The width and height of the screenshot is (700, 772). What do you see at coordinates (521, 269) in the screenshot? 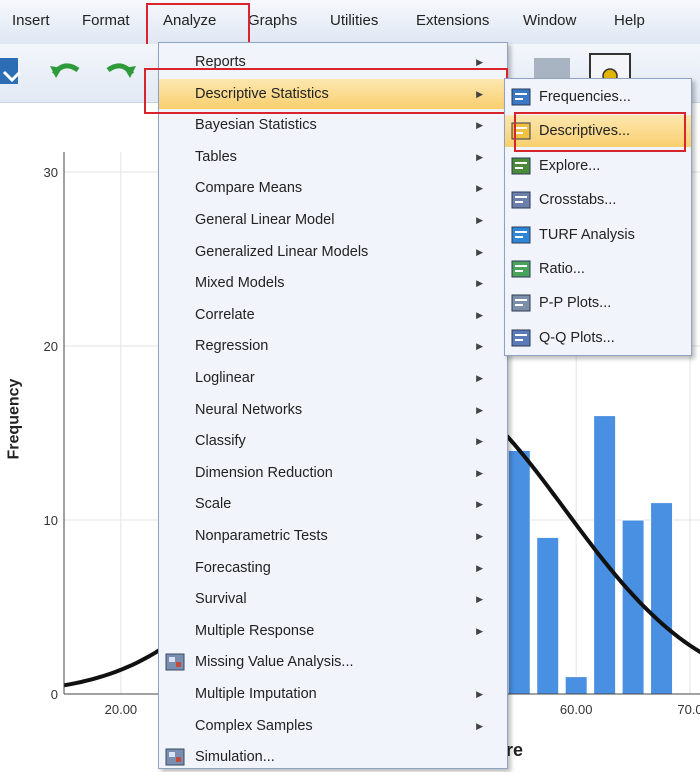
I see `ratio-icon` at bounding box center [521, 269].